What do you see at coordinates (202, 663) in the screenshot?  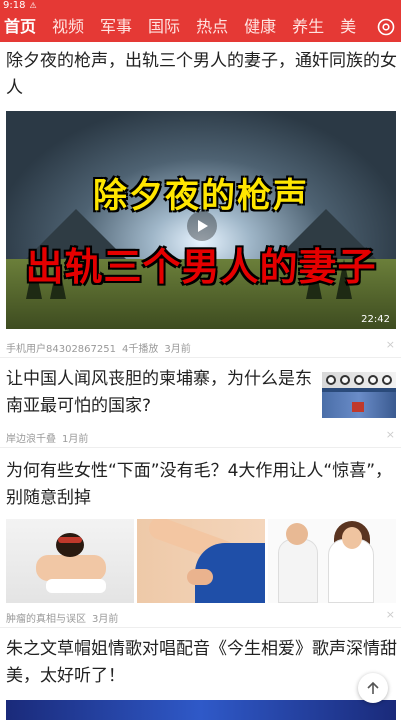 I see `article-title: 朱之文草帽姐情歌对唱配音《今生相爱》歌声深情甜美，太好听了！` at bounding box center [202, 663].